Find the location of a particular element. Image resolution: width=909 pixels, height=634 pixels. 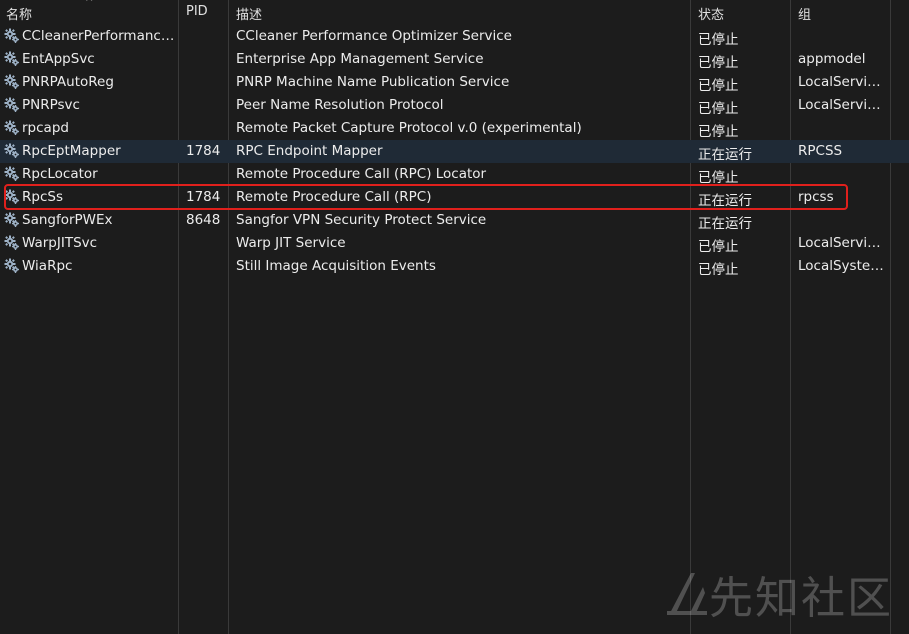

service-description: RPC Endpoint Mapper is located at coordinates (309, 151).